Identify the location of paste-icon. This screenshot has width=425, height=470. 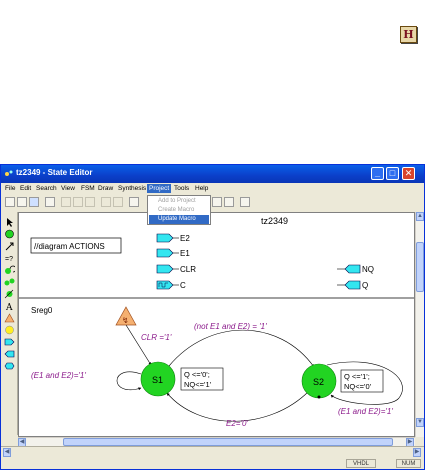
(90, 202).